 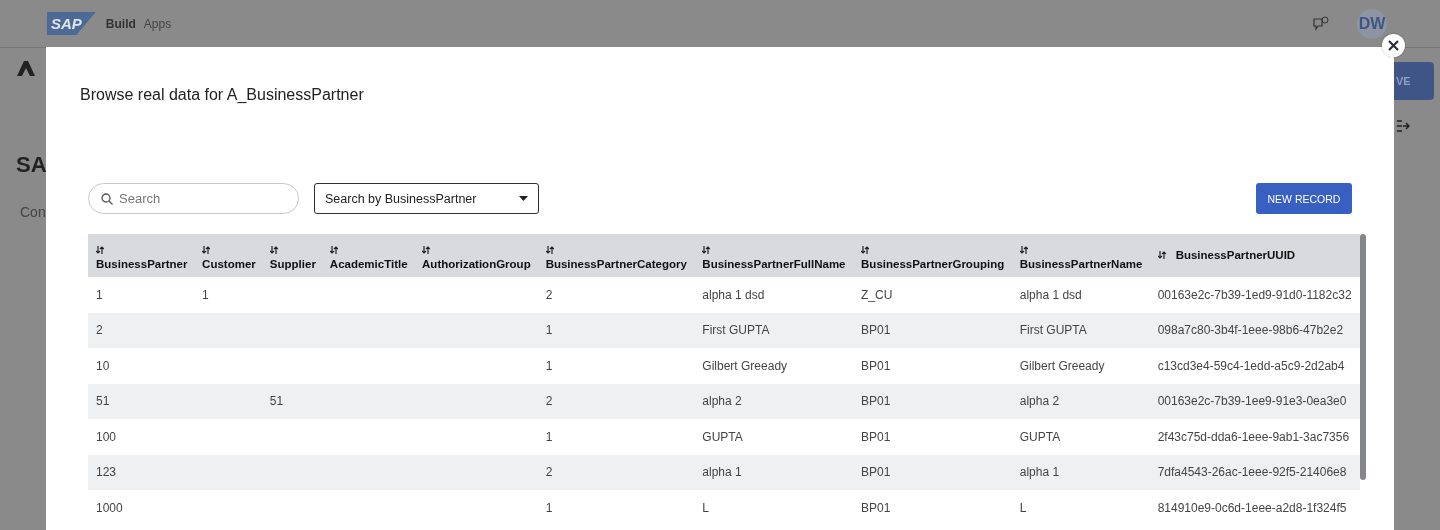 What do you see at coordinates (71, 23) in the screenshot?
I see `logo: SAP` at bounding box center [71, 23].